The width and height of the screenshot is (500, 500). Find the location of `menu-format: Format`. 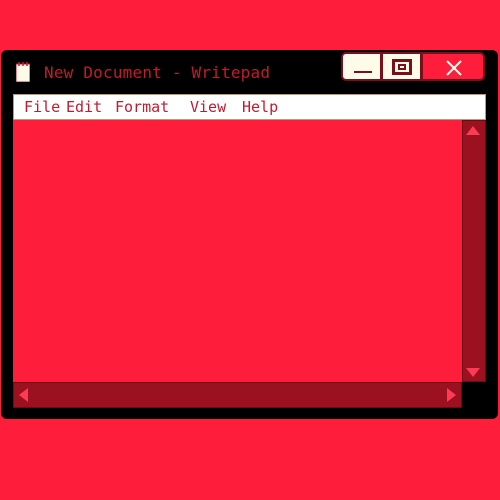

menu-format: Format is located at coordinates (142, 107).